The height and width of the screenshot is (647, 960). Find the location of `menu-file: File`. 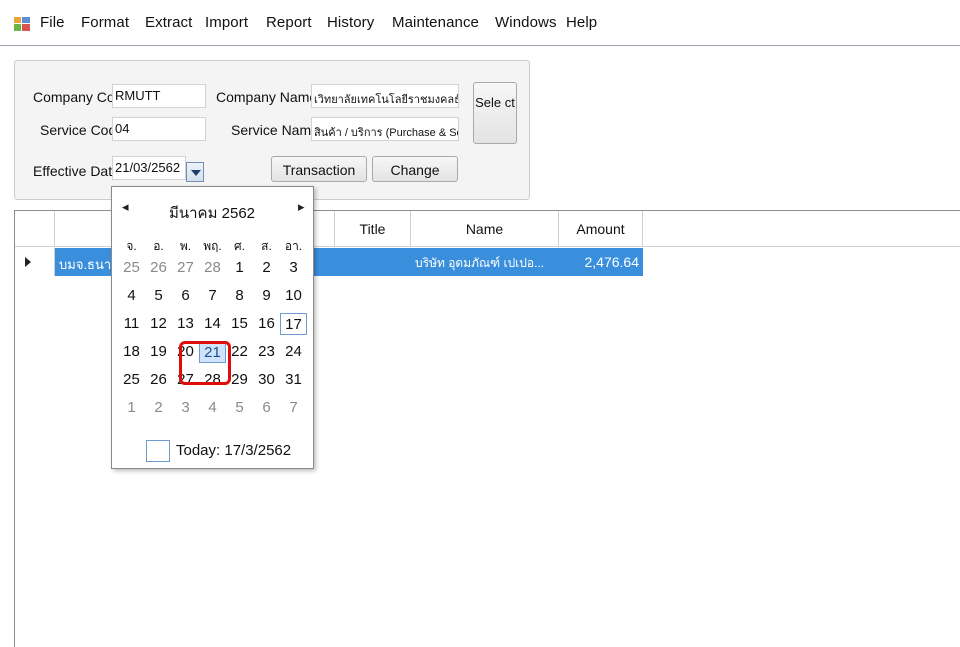

menu-file: File is located at coordinates (52, 22).